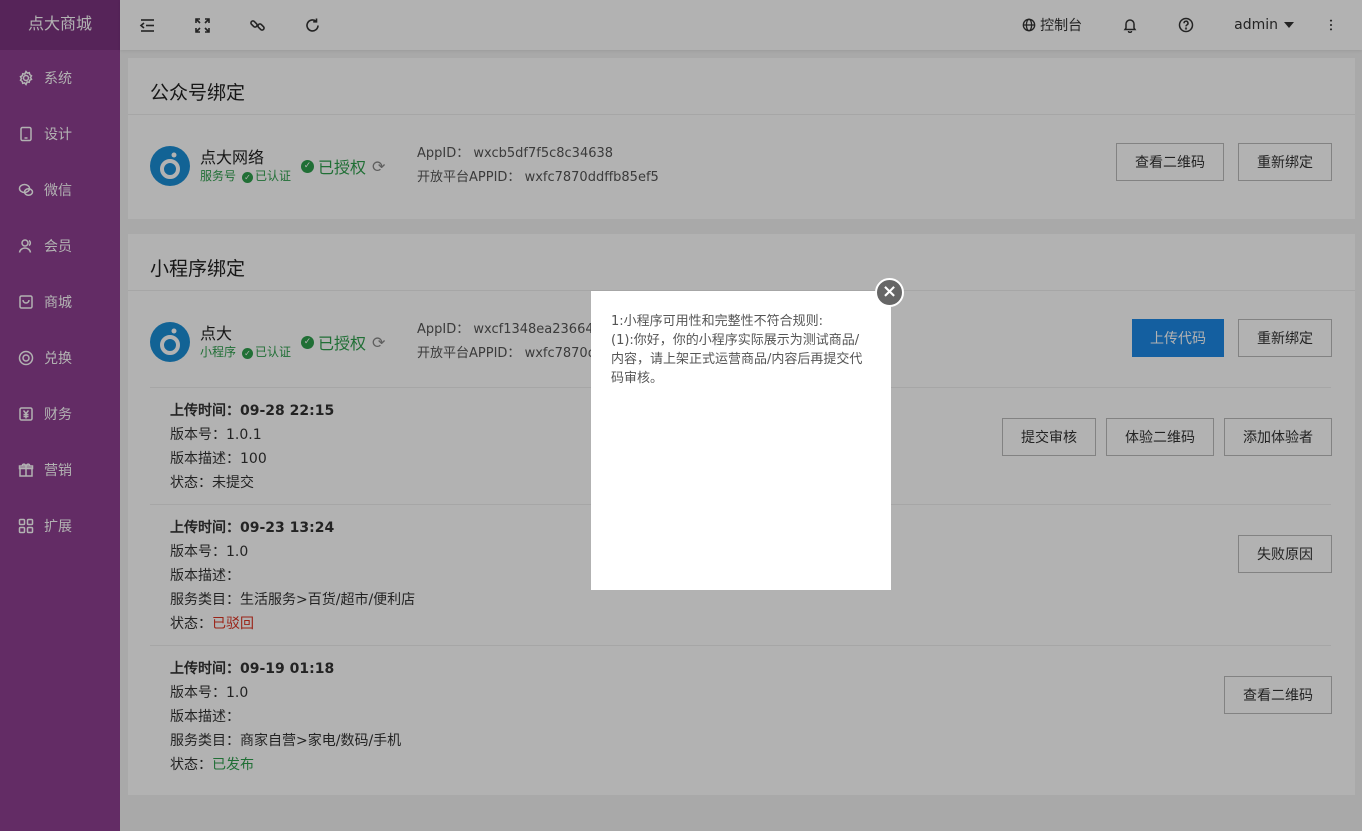 The width and height of the screenshot is (1362, 831). Describe the element at coordinates (717, 321) in the screenshot. I see `dialog-line: 1:小程序可用性和完整性不符合规则:` at that location.